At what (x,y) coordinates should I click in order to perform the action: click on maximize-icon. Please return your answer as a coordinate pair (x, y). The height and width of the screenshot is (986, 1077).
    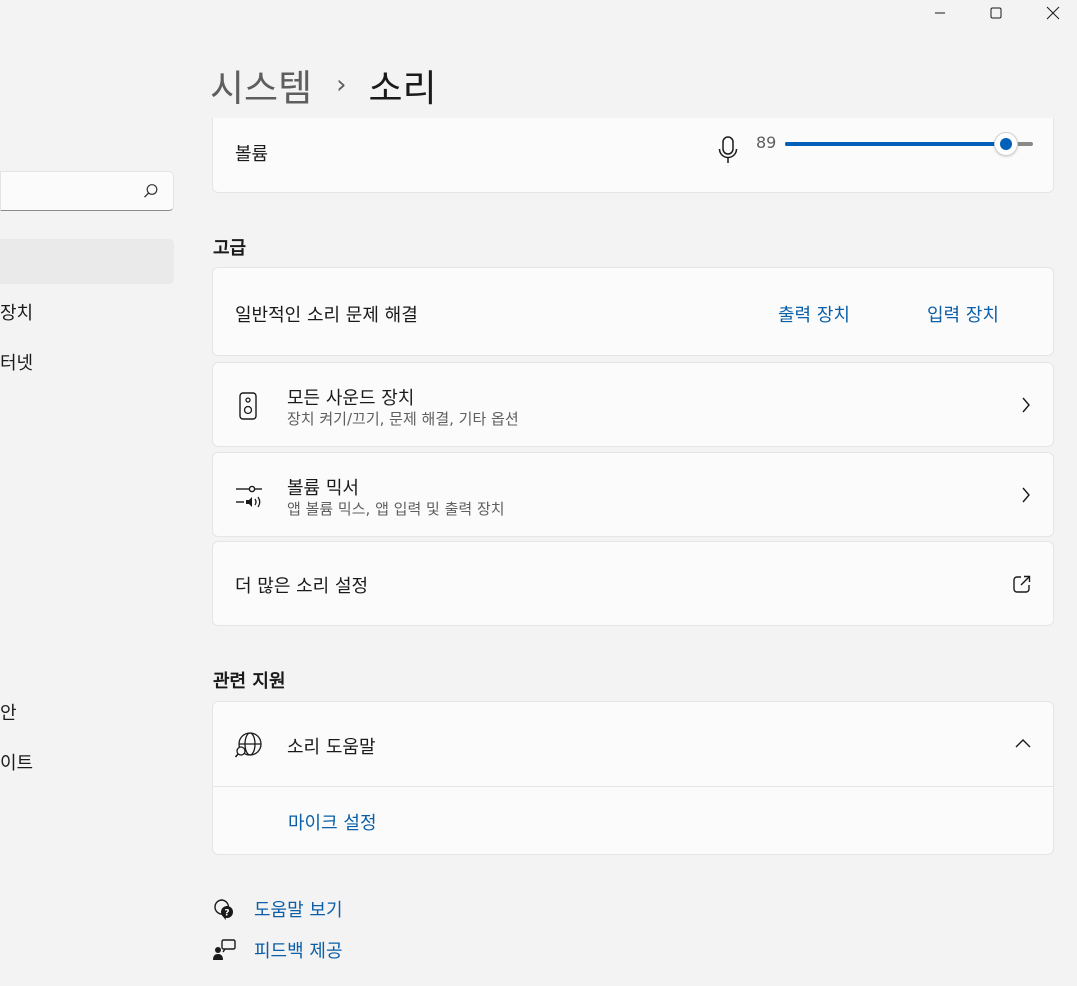
    Looking at the image, I should click on (996, 13).